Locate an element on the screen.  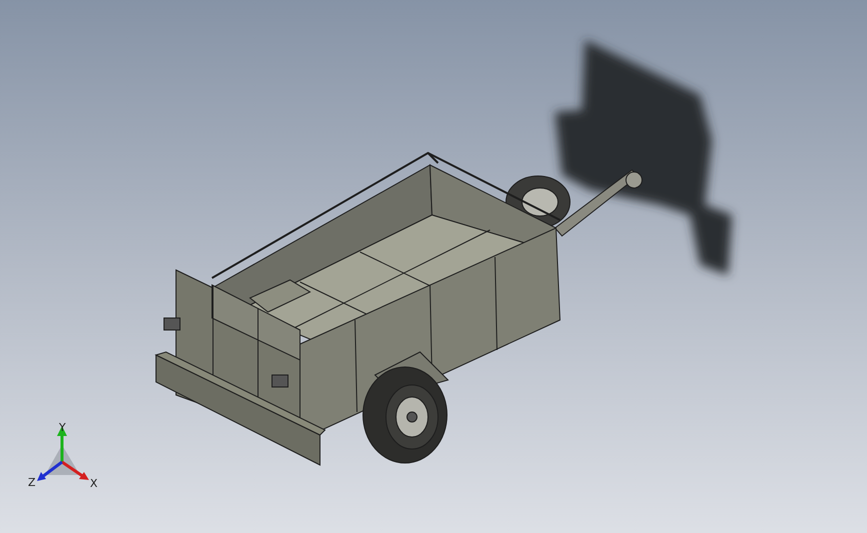
z-axis-label: Z is located at coordinates (32, 482).